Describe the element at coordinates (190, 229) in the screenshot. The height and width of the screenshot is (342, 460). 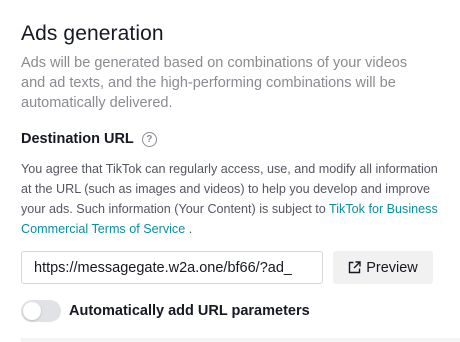
I see `consent-end: .` at that location.